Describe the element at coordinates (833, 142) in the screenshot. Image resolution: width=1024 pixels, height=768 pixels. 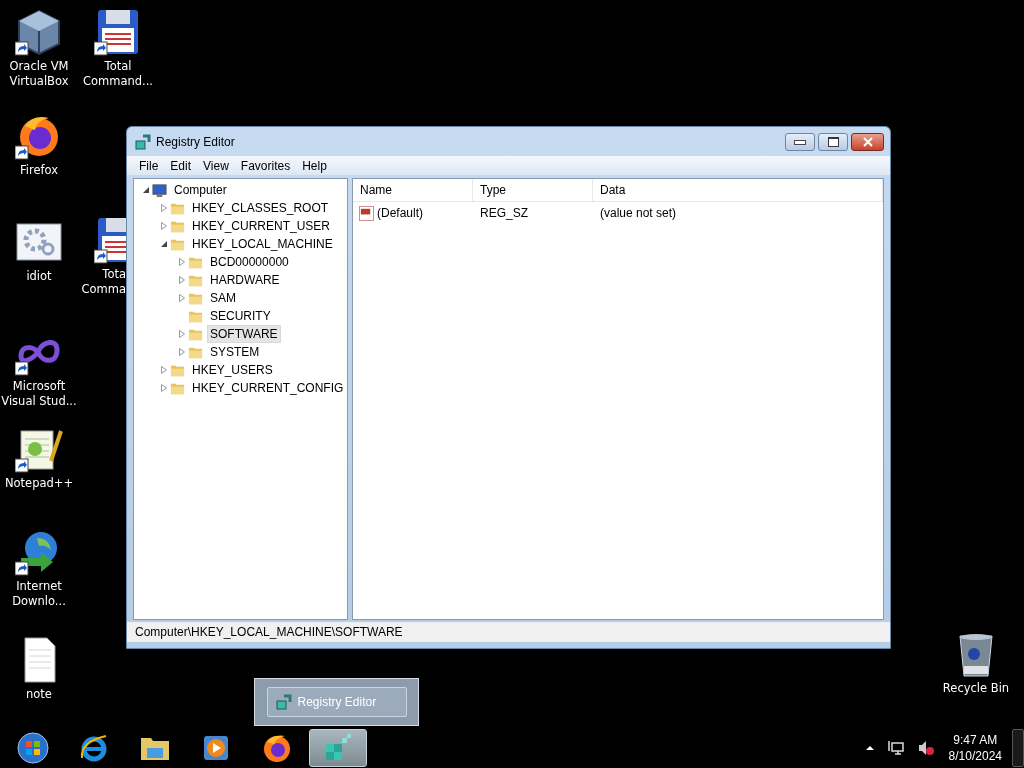
I see `maximize-button` at that location.